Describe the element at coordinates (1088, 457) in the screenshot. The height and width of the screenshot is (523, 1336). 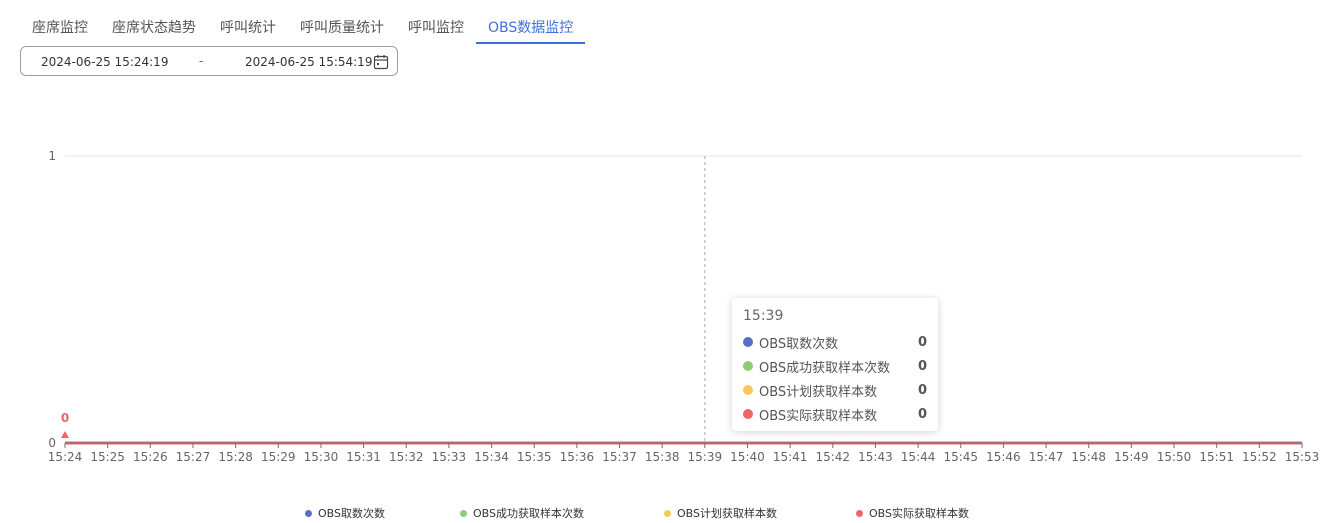
I see `x-tick-label: 15:48` at that location.